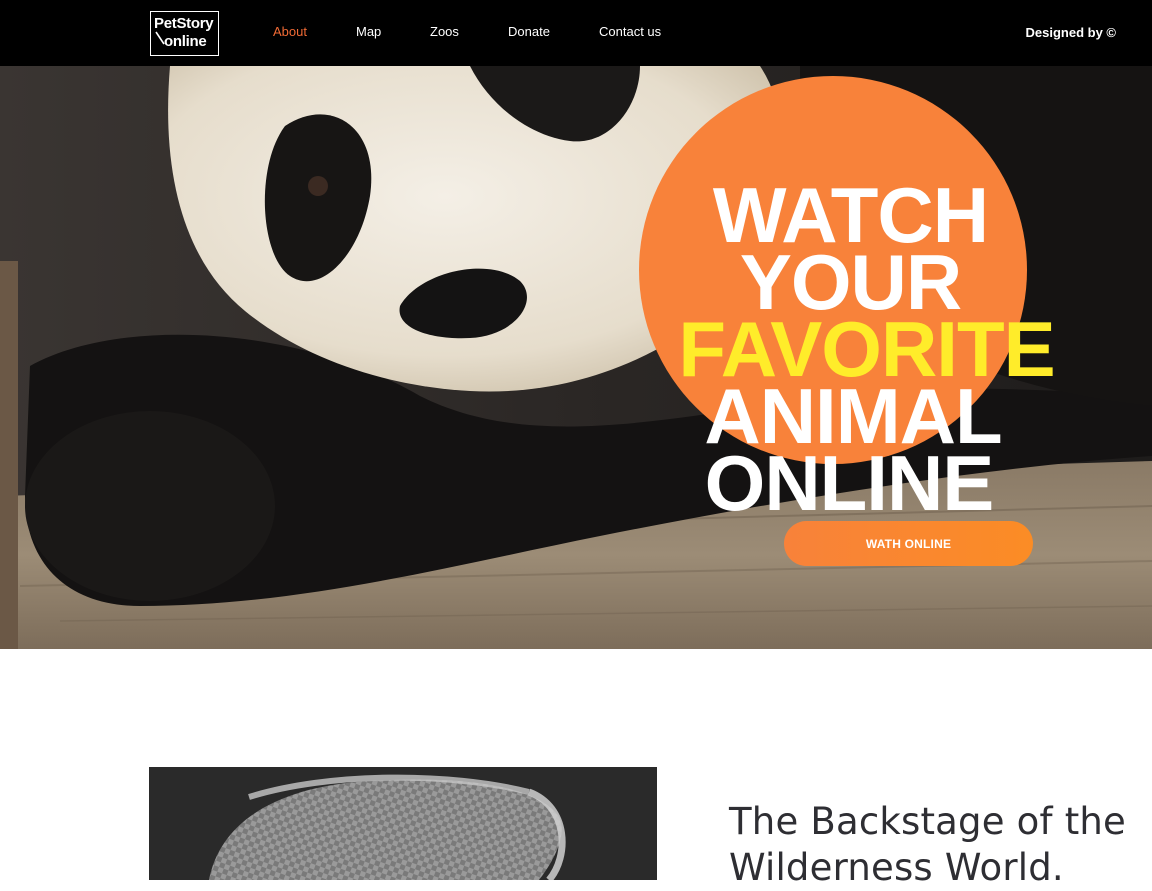 The width and height of the screenshot is (1152, 891). I want to click on about-title-line-2: Wilderness World., so click(896, 867).